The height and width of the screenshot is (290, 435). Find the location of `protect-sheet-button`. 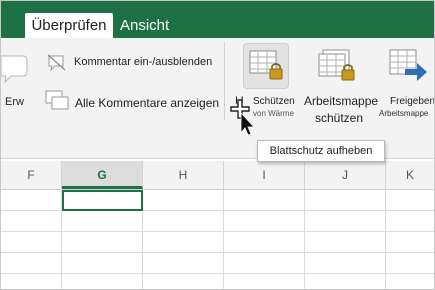

protect-sheet-button is located at coordinates (266, 66).